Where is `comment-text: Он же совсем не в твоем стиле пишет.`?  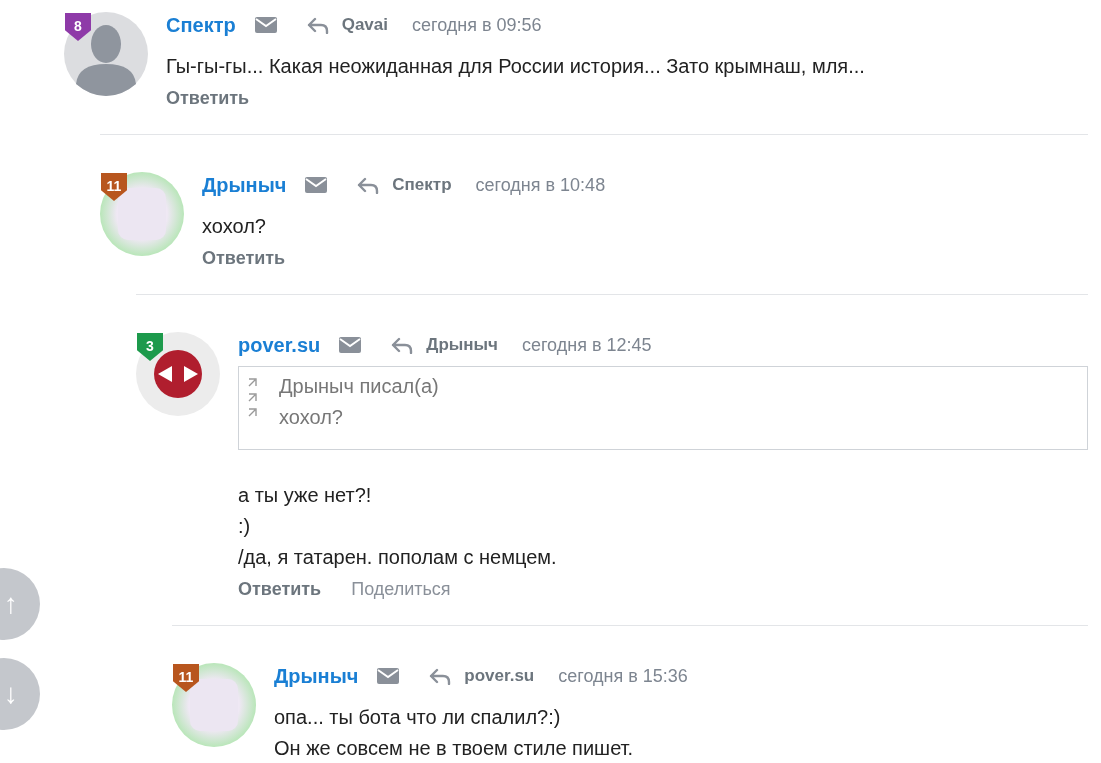 comment-text: Он же совсем не в твоем стиле пишет. is located at coordinates (454, 748).